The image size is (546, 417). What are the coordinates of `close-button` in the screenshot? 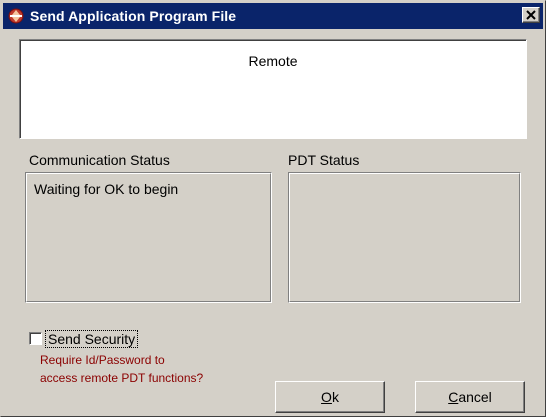 It's located at (531, 15).